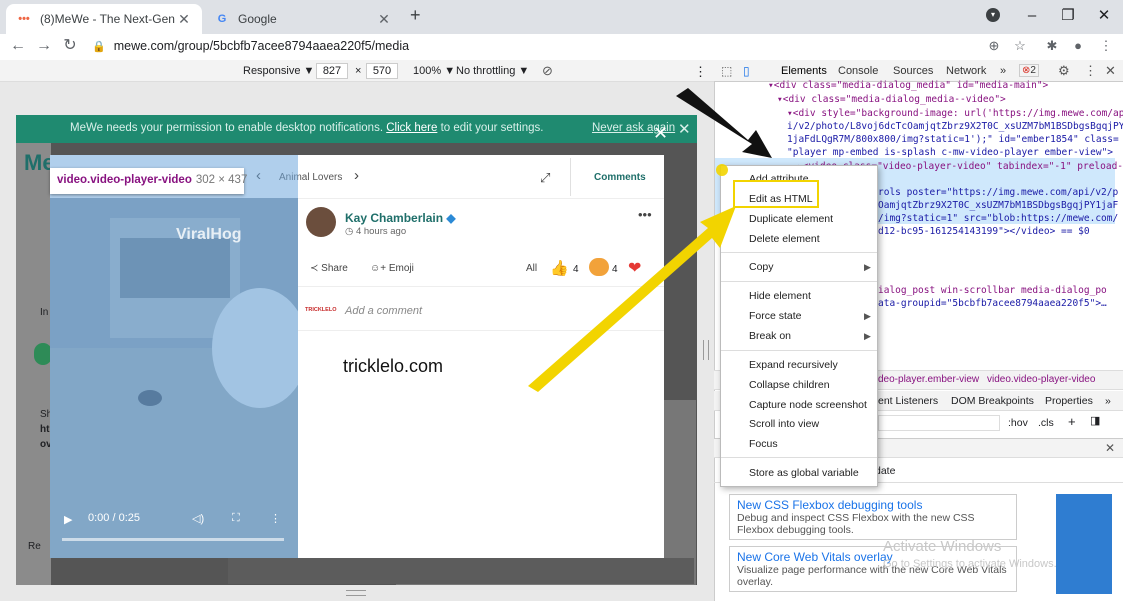 The width and height of the screenshot is (1123, 601). I want to click on black-arrow-icon, so click(724, 123).